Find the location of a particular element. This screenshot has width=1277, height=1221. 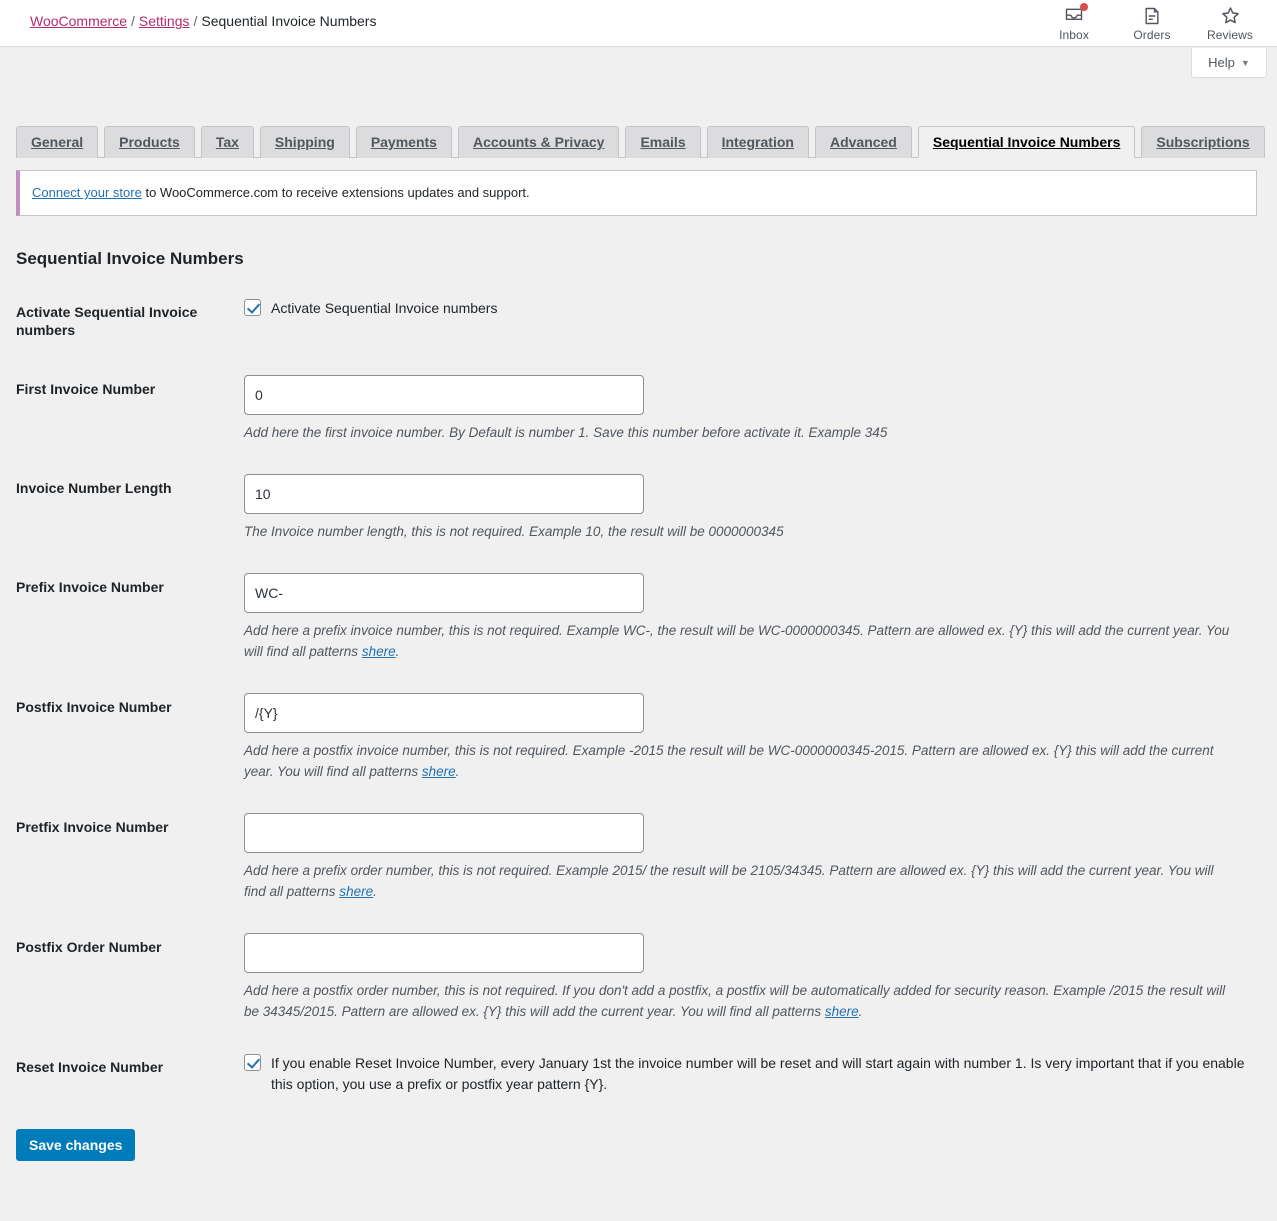

prefix-description-tail: . is located at coordinates (397, 652).